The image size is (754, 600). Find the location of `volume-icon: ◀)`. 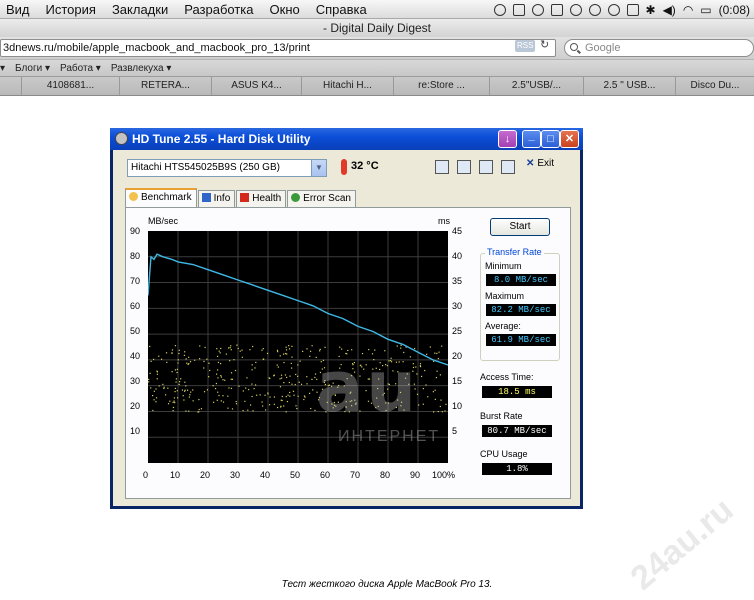

volume-icon: ◀) is located at coordinates (669, 10).